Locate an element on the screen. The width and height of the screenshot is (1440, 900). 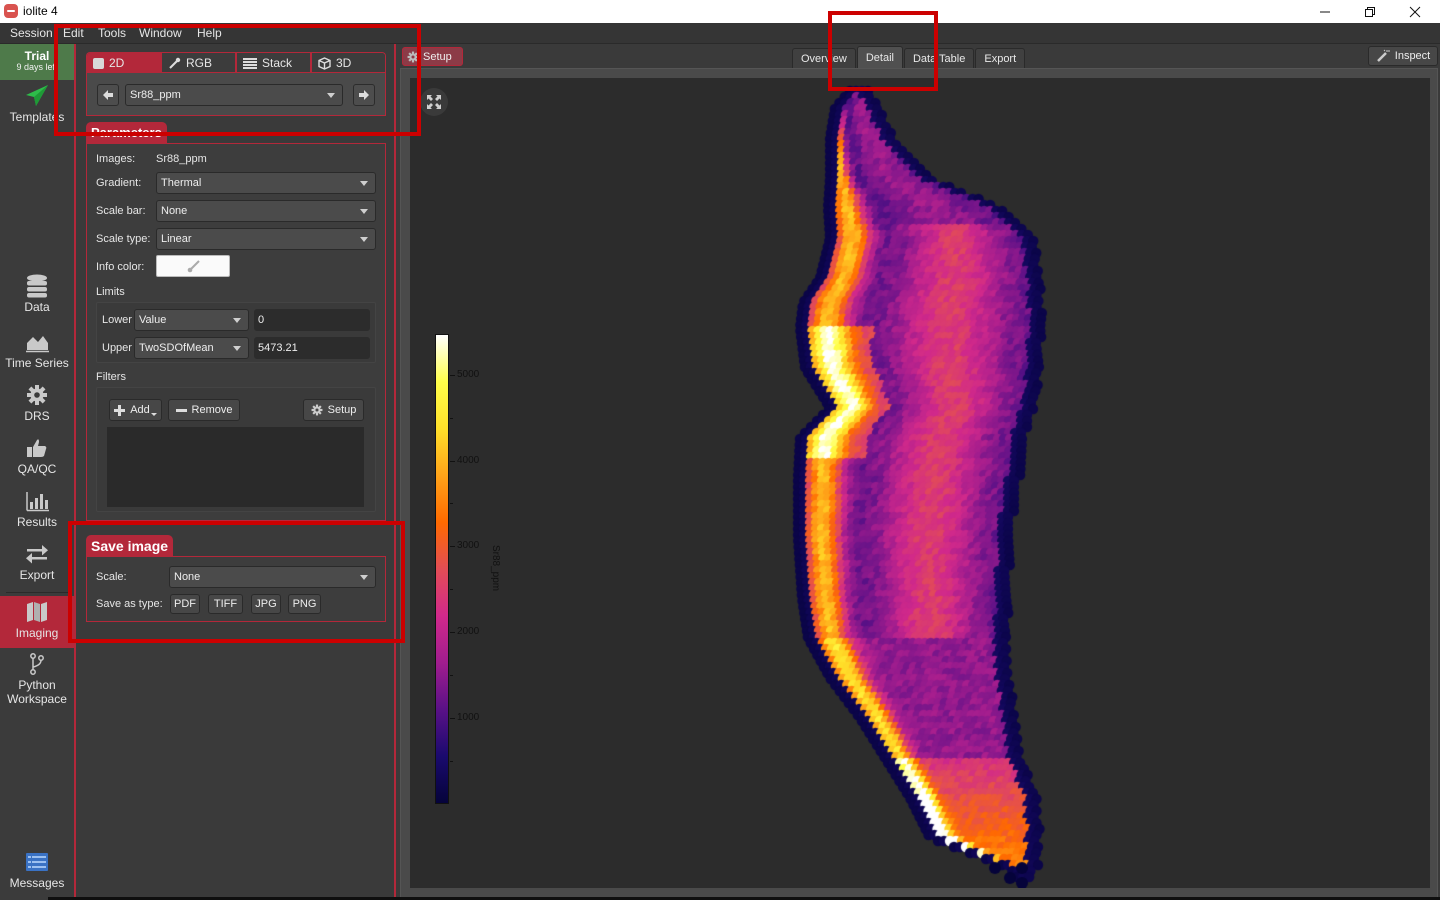
close-button is located at coordinates (1415, 11).